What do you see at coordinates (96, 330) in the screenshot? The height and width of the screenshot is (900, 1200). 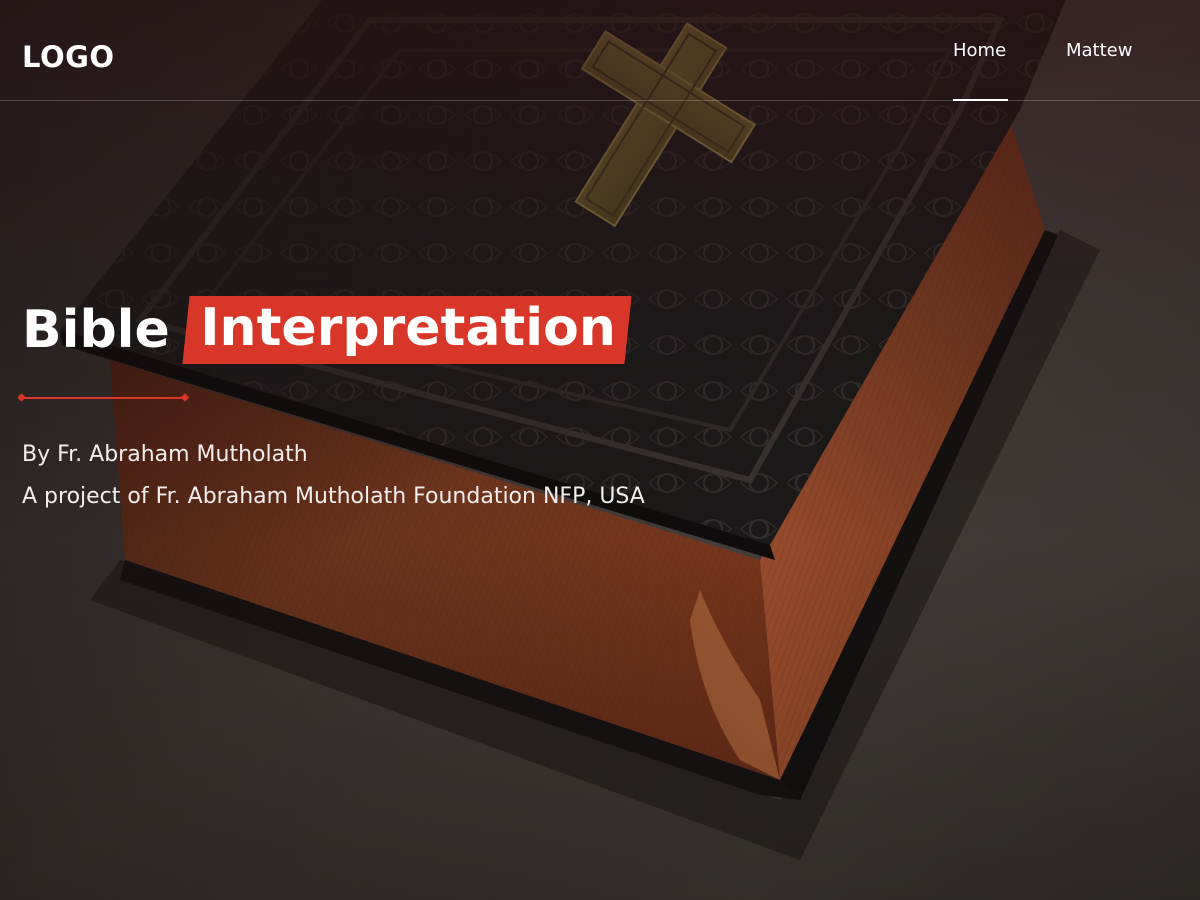 I see `hero-title-plain: Bible` at bounding box center [96, 330].